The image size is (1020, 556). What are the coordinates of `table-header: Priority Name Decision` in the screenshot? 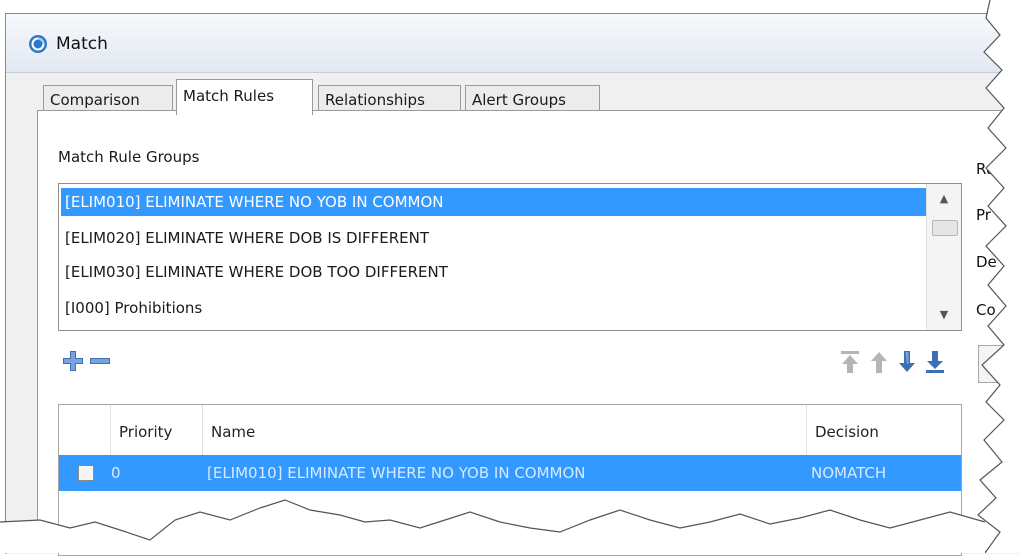 It's located at (510, 430).